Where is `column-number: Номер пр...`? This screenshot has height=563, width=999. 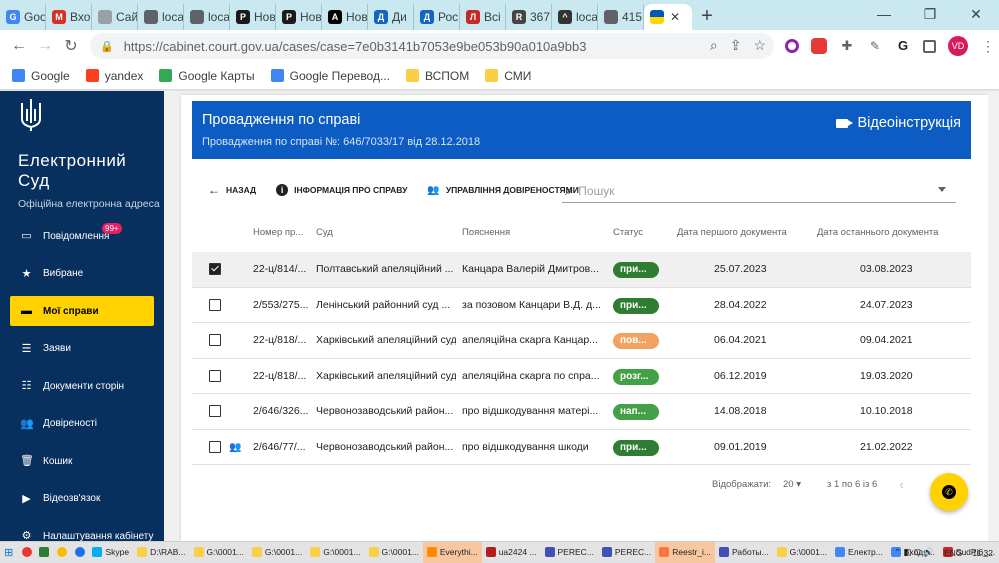
column-number: Номер пр... is located at coordinates (278, 232).